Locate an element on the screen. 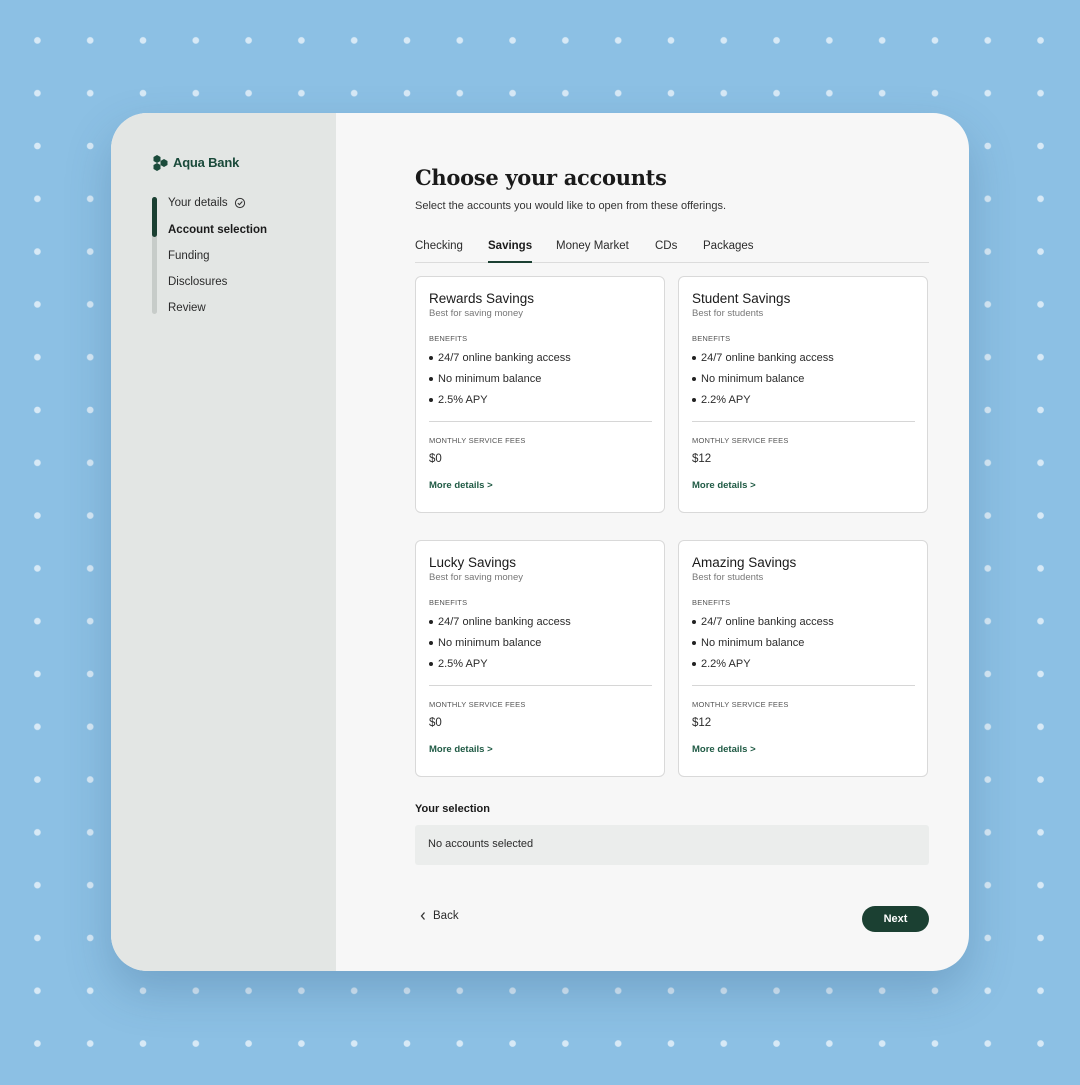 This screenshot has width=1080, height=1085. step-label: Disclosures is located at coordinates (198, 282).